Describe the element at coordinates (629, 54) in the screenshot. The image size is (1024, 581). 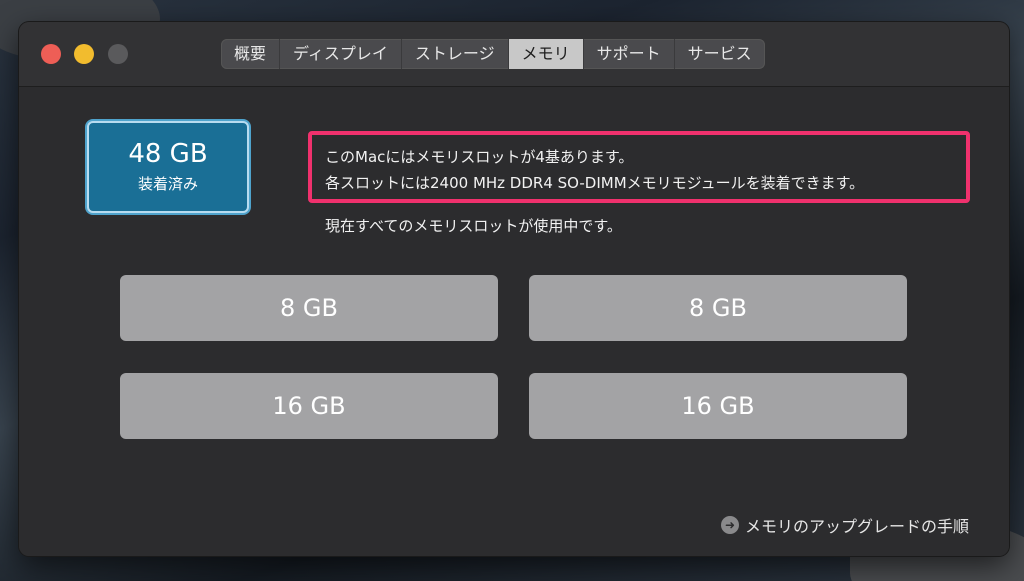
I see `tab-support: サポート` at that location.